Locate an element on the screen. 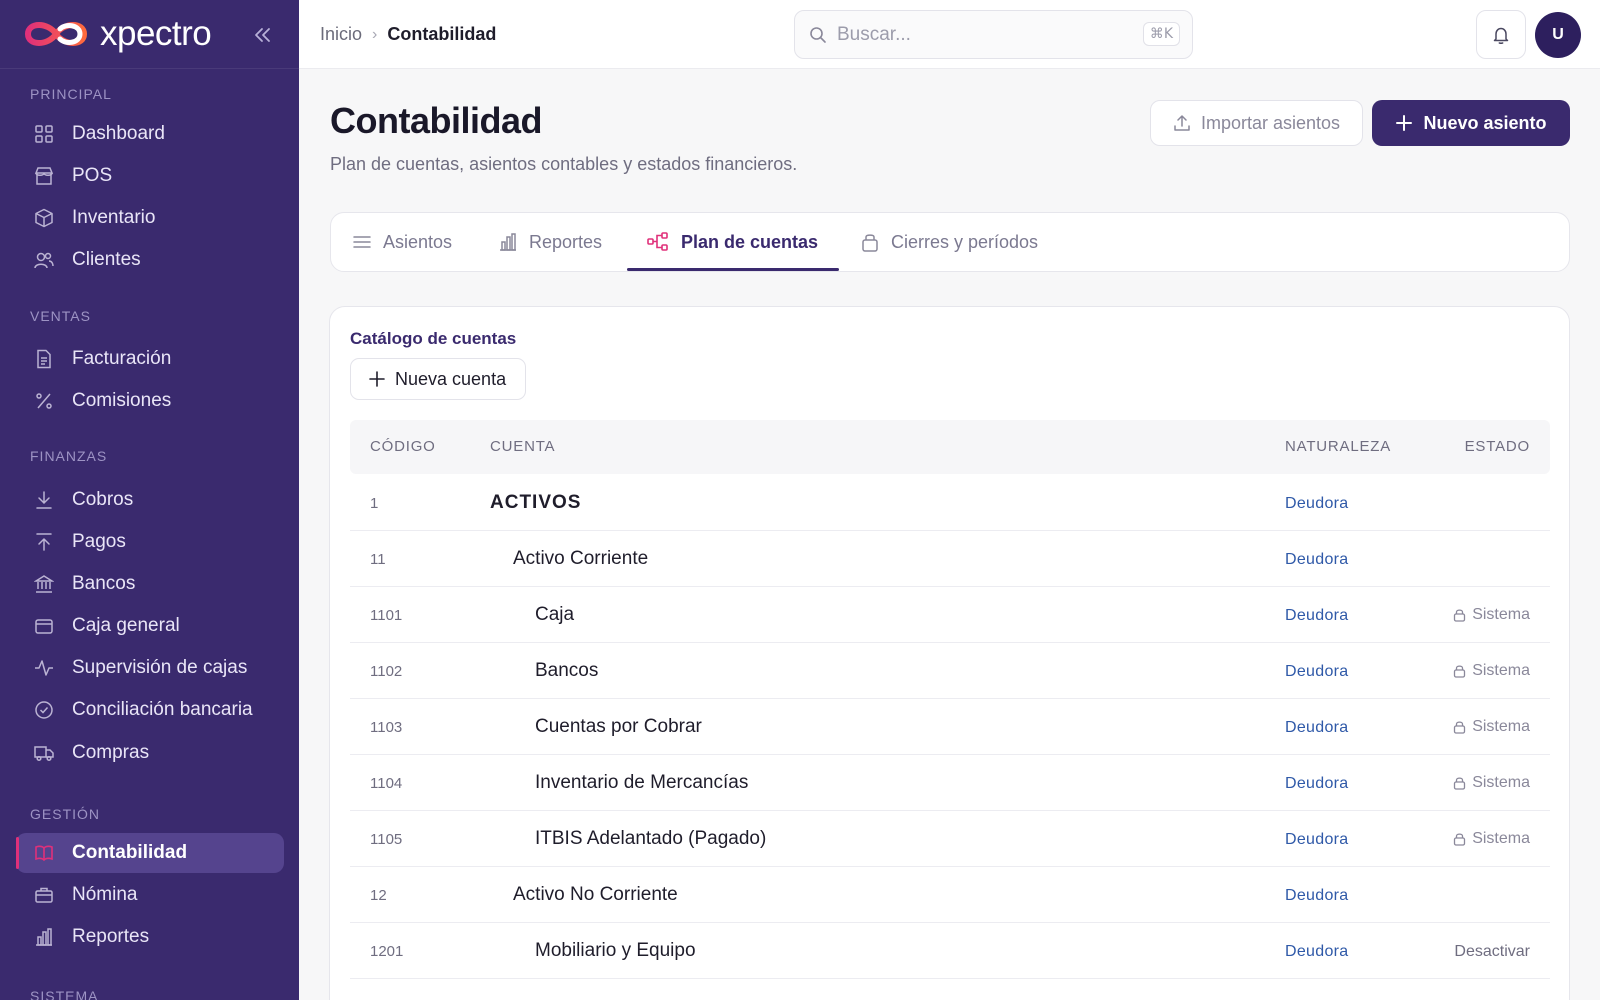  tab-cierres: Cierres y períodos is located at coordinates (949, 242).